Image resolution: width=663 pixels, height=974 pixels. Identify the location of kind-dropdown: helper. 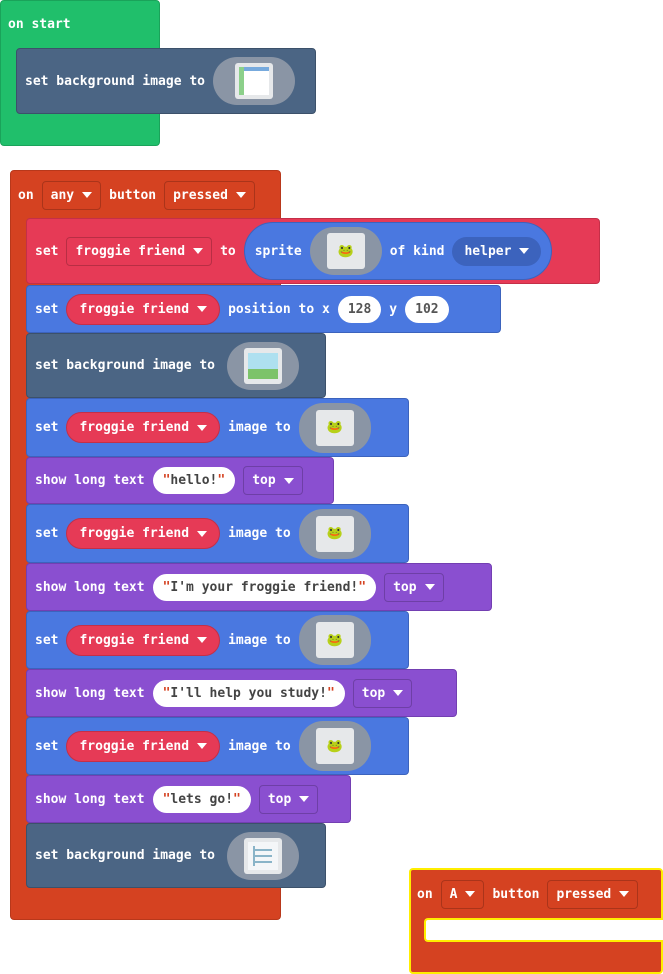
(497, 251).